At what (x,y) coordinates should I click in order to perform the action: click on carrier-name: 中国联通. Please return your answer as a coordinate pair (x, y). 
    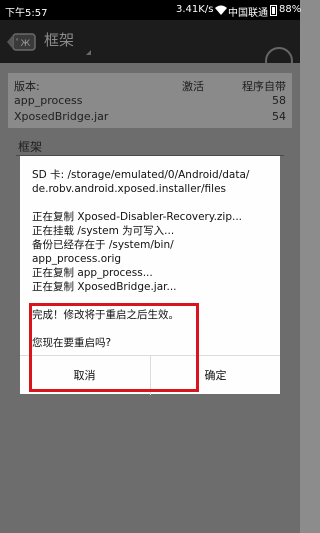
    Looking at the image, I should click on (248, 13).